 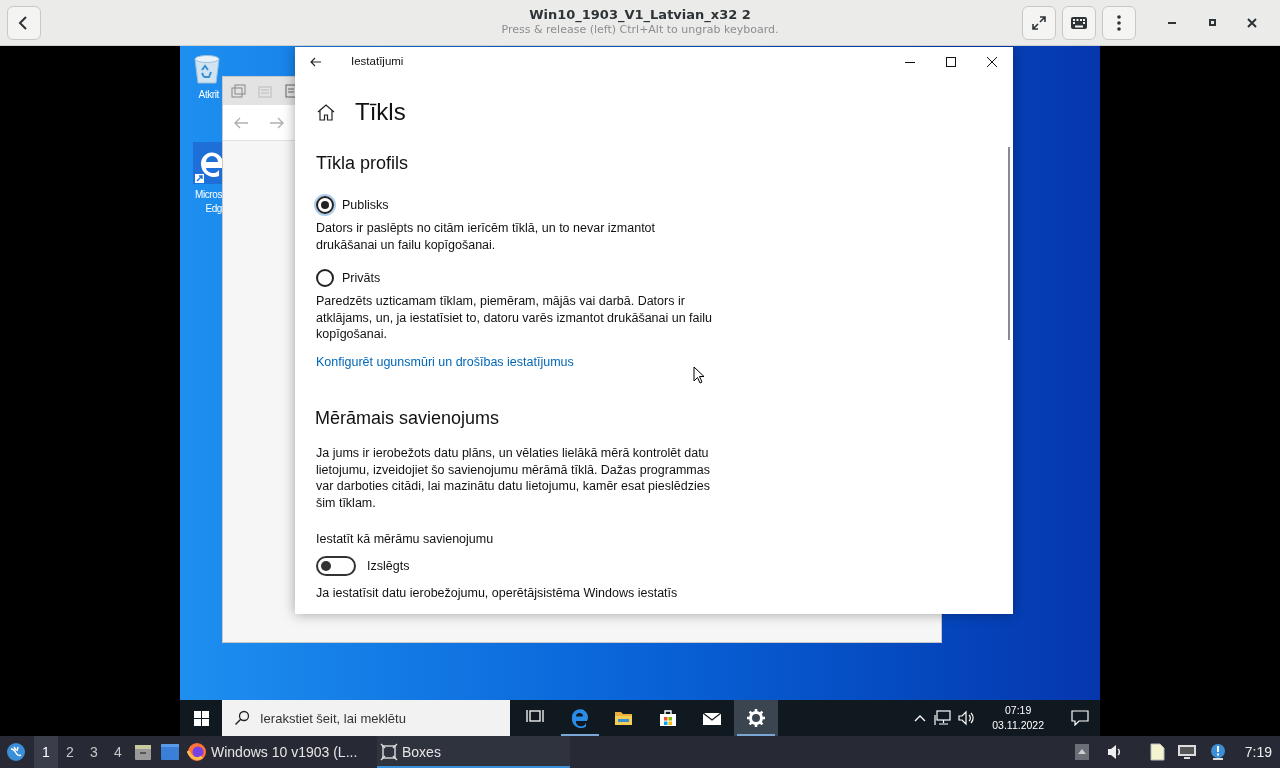 I want to click on icon-label: Edg, so click(x=213, y=209).